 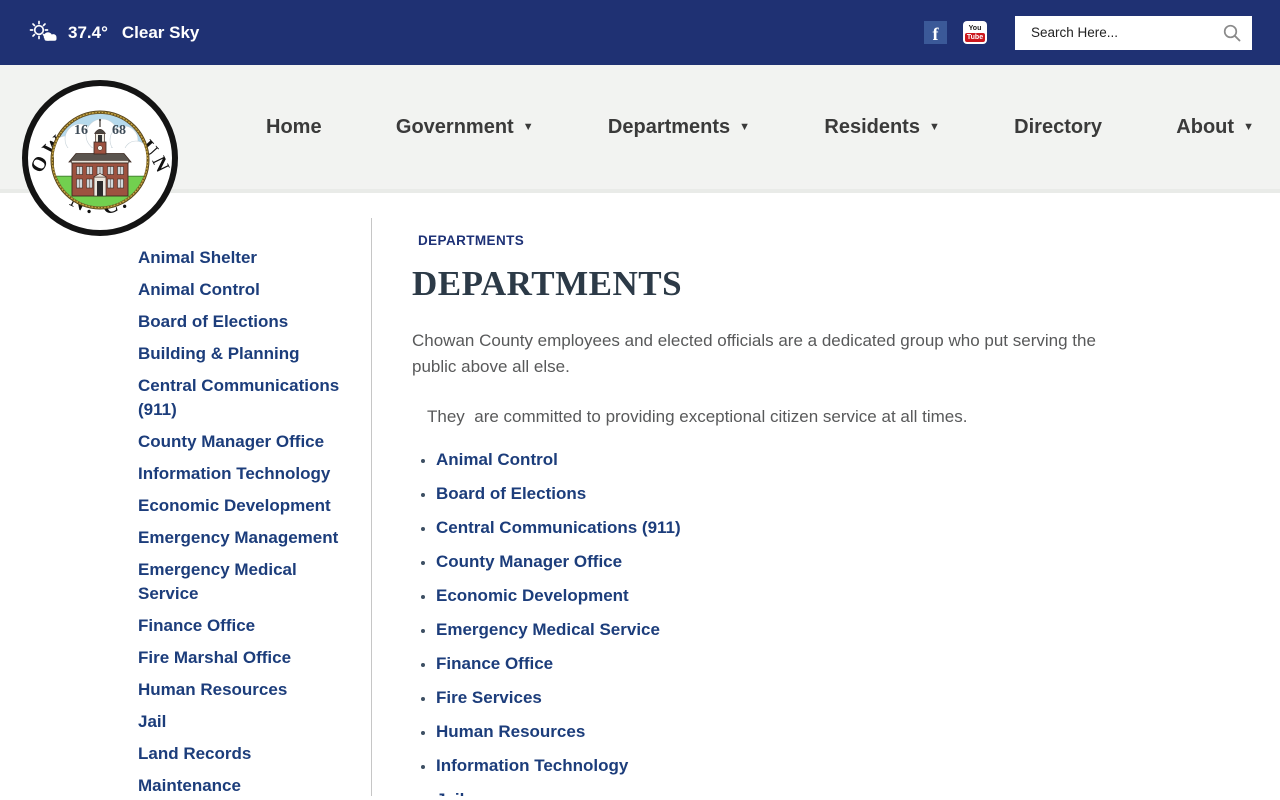 I want to click on nav-item: Directory ▼, so click(x=1058, y=127).